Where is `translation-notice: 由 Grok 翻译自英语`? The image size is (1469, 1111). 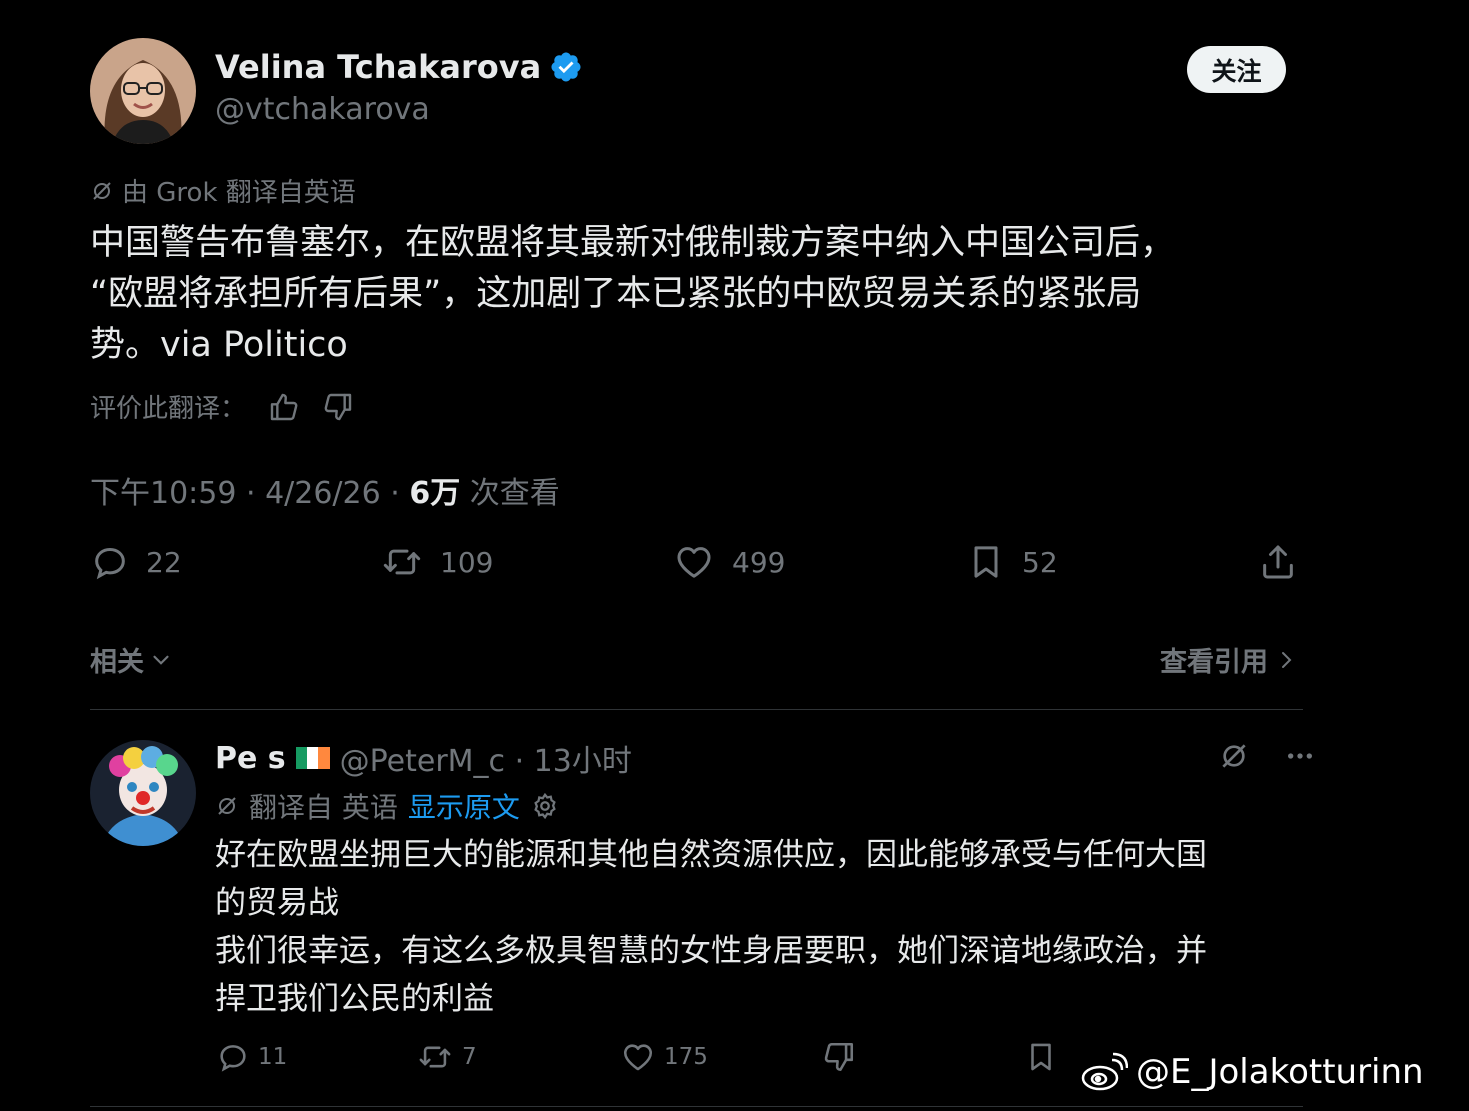
translation-notice: 由 Grok 翻译自英语 is located at coordinates (223, 190).